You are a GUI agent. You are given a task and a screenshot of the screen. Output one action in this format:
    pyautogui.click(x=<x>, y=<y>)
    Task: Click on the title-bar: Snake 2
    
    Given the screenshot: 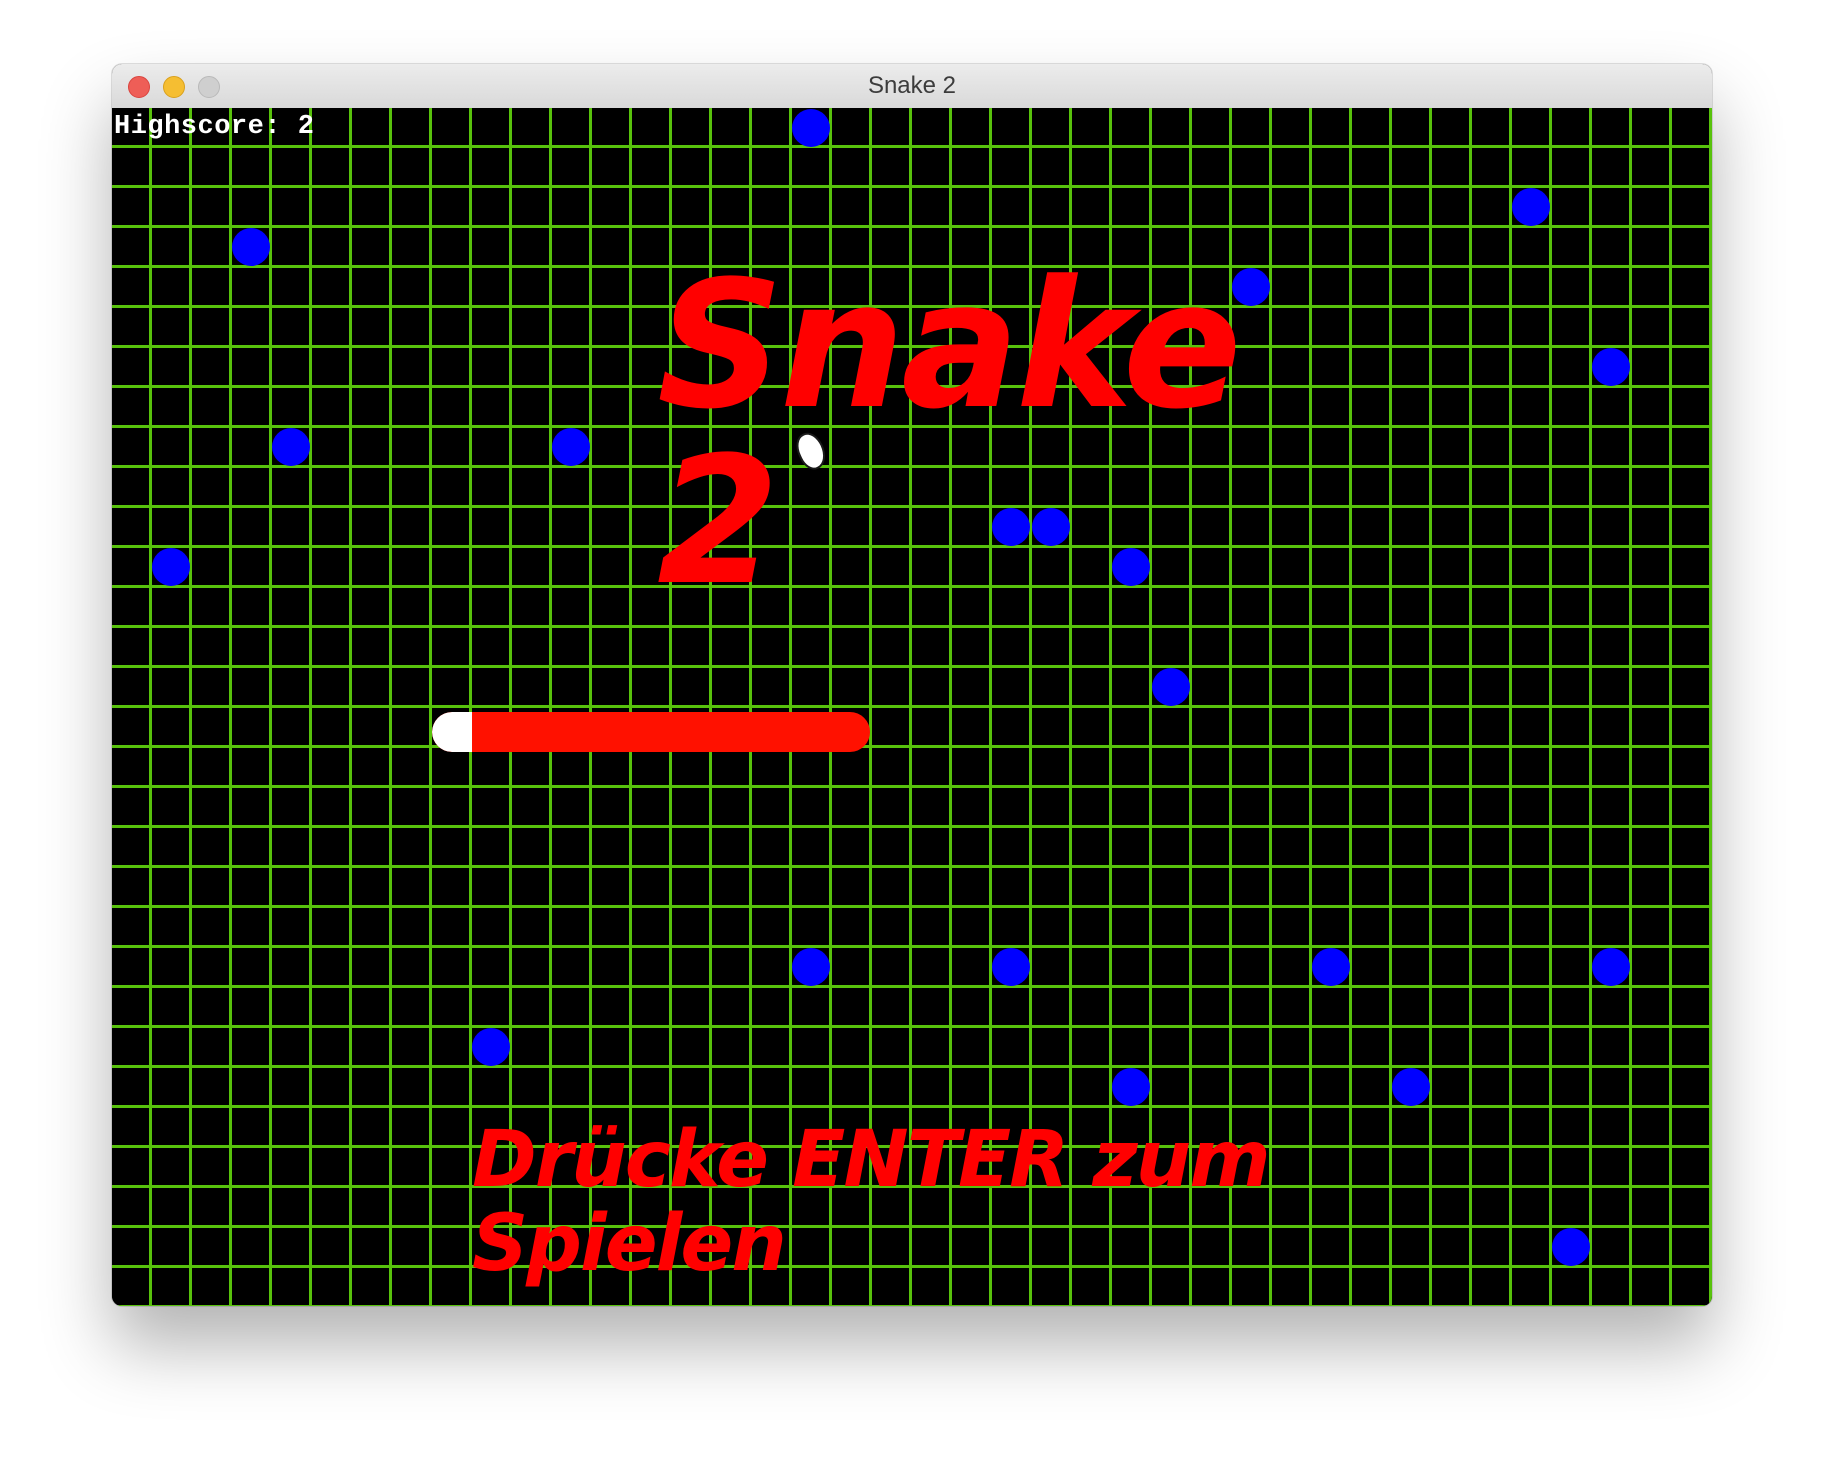 What is the action you would take?
    pyautogui.click(x=912, y=86)
    